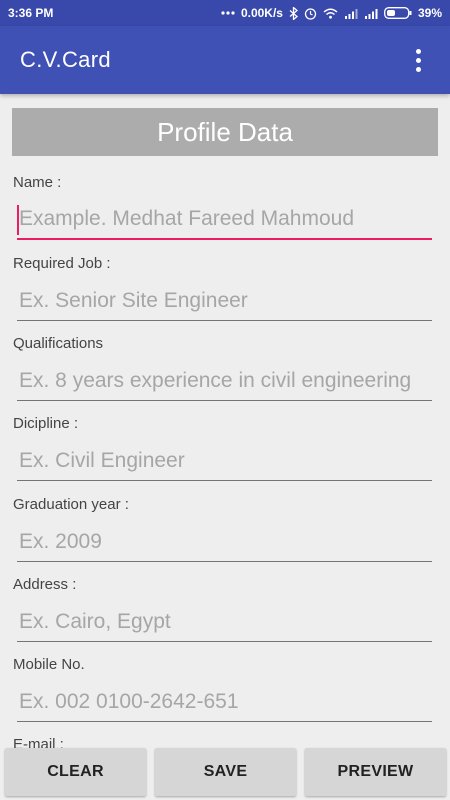  Describe the element at coordinates (418, 60) in the screenshot. I see `overflow-menu-icon` at that location.